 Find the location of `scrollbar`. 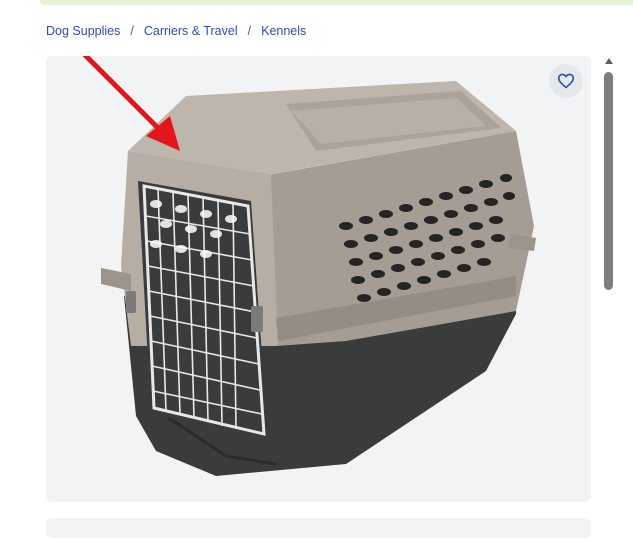

scrollbar is located at coordinates (609, 293).